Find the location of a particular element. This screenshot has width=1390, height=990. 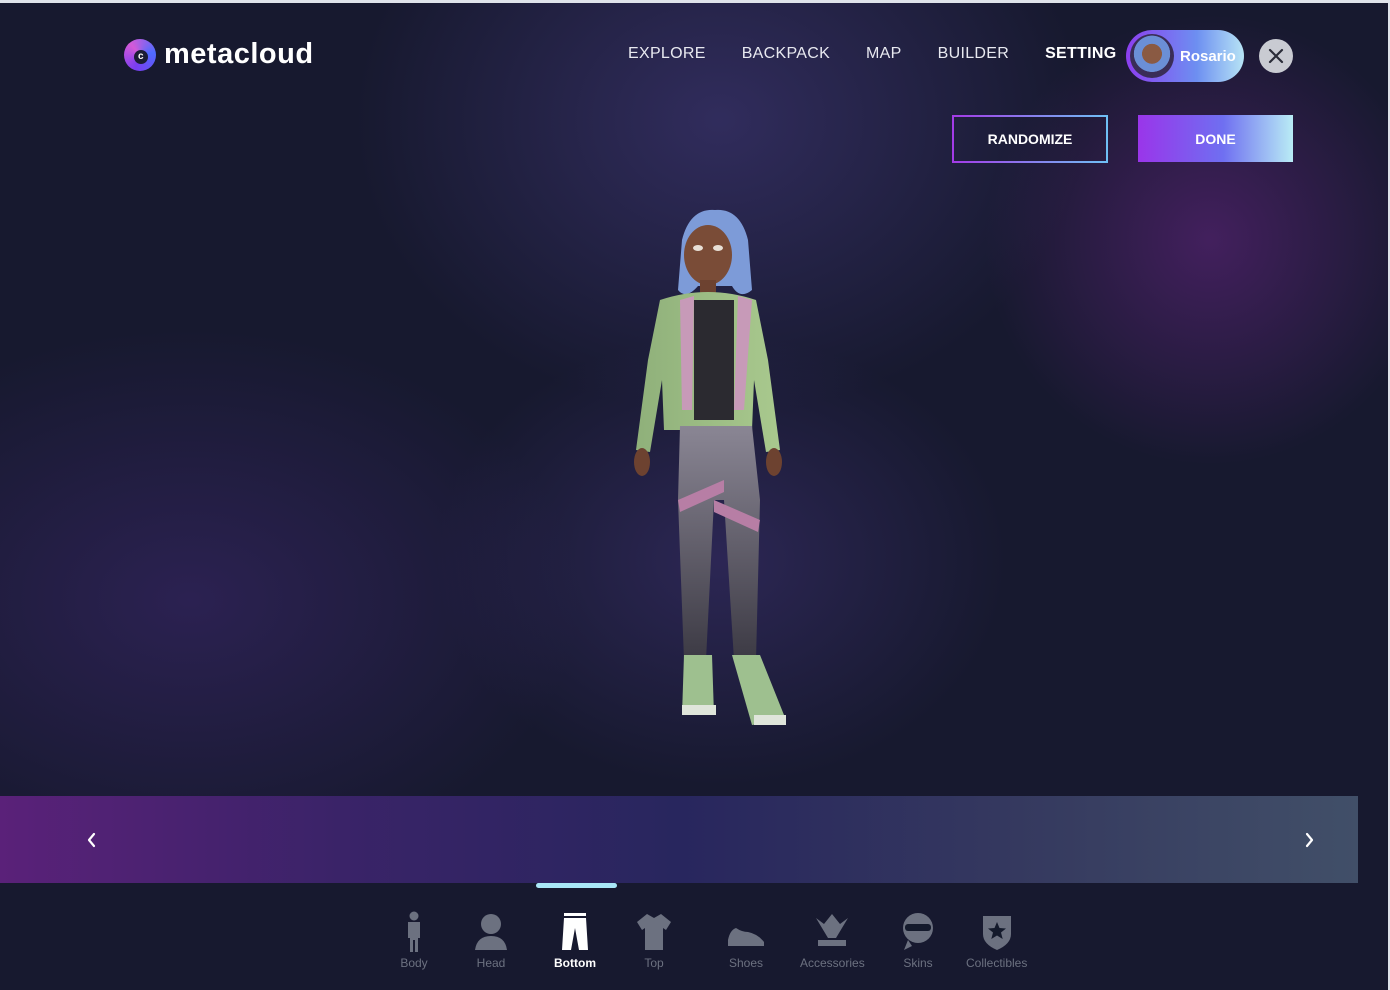

close-button is located at coordinates (1276, 56).